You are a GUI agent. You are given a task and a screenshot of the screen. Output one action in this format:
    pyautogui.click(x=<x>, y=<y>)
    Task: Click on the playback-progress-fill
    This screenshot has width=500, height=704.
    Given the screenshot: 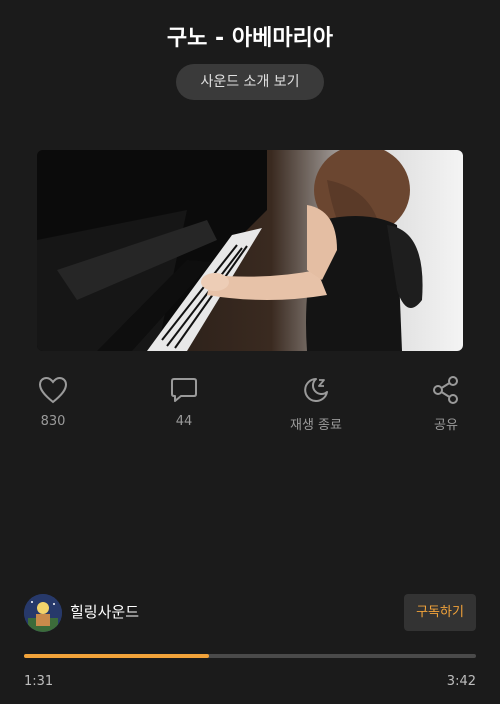 What is the action you would take?
    pyautogui.click(x=117, y=656)
    